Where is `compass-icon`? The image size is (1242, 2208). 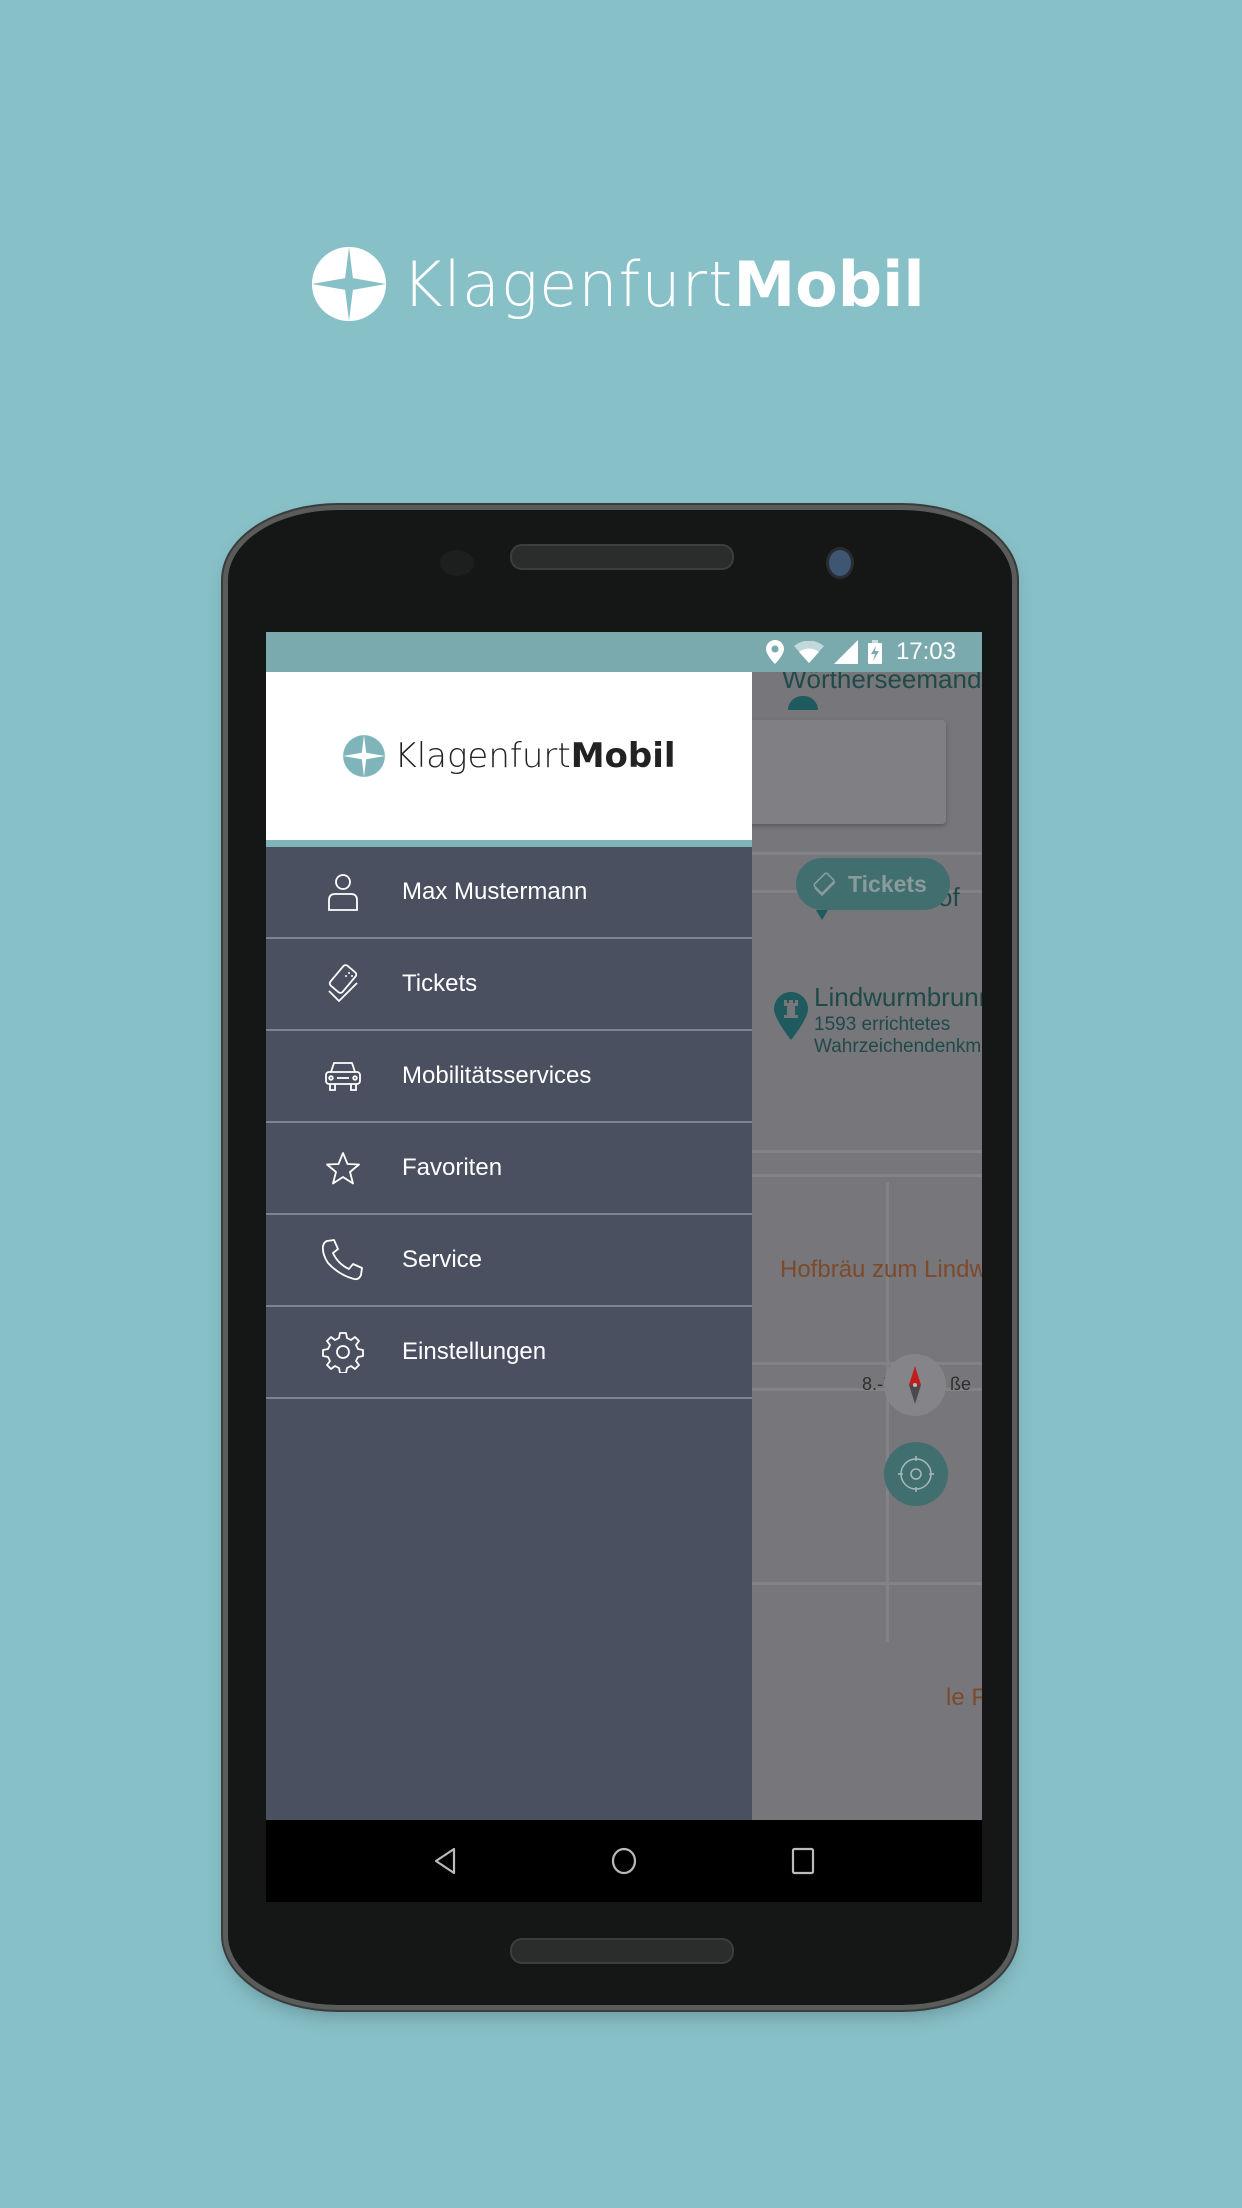 compass-icon is located at coordinates (915, 1385).